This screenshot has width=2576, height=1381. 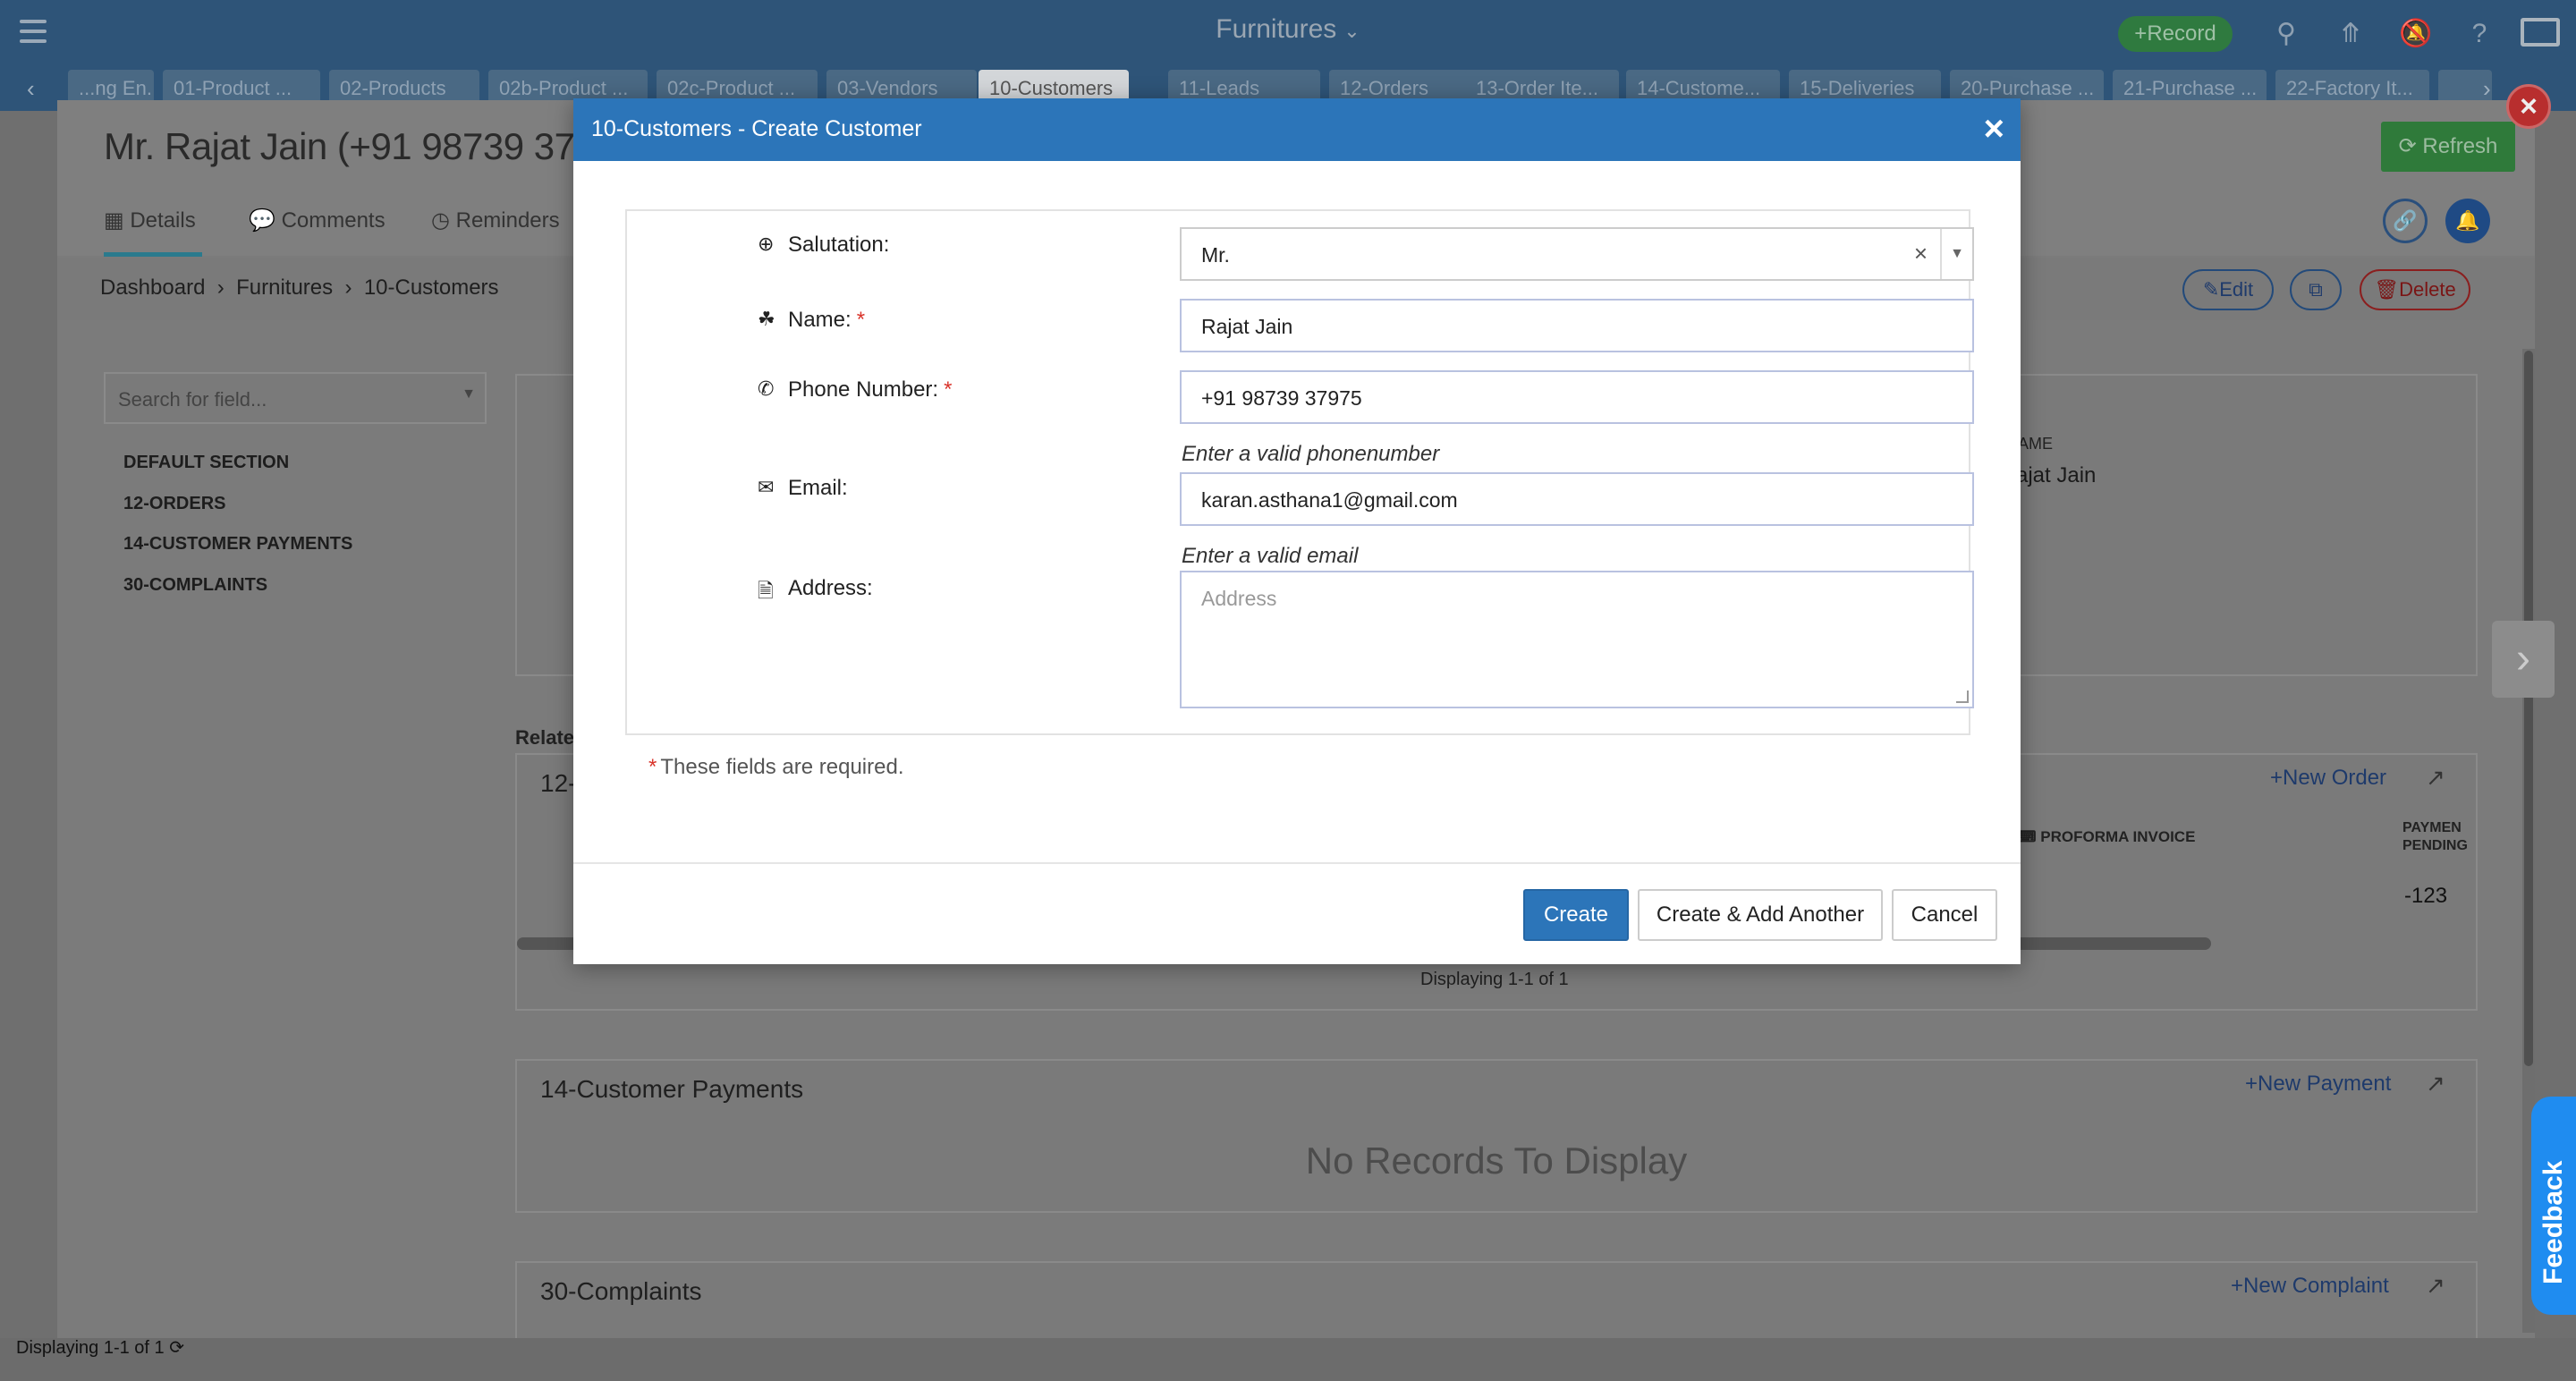 I want to click on comments-icon: 💬, so click(x=265, y=220).